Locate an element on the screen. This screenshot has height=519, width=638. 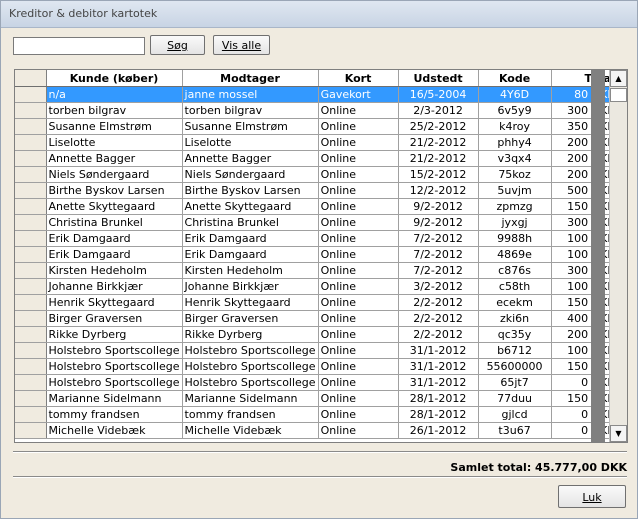
cell-udstedt: 28/1-2012 is located at coordinates (438, 398).